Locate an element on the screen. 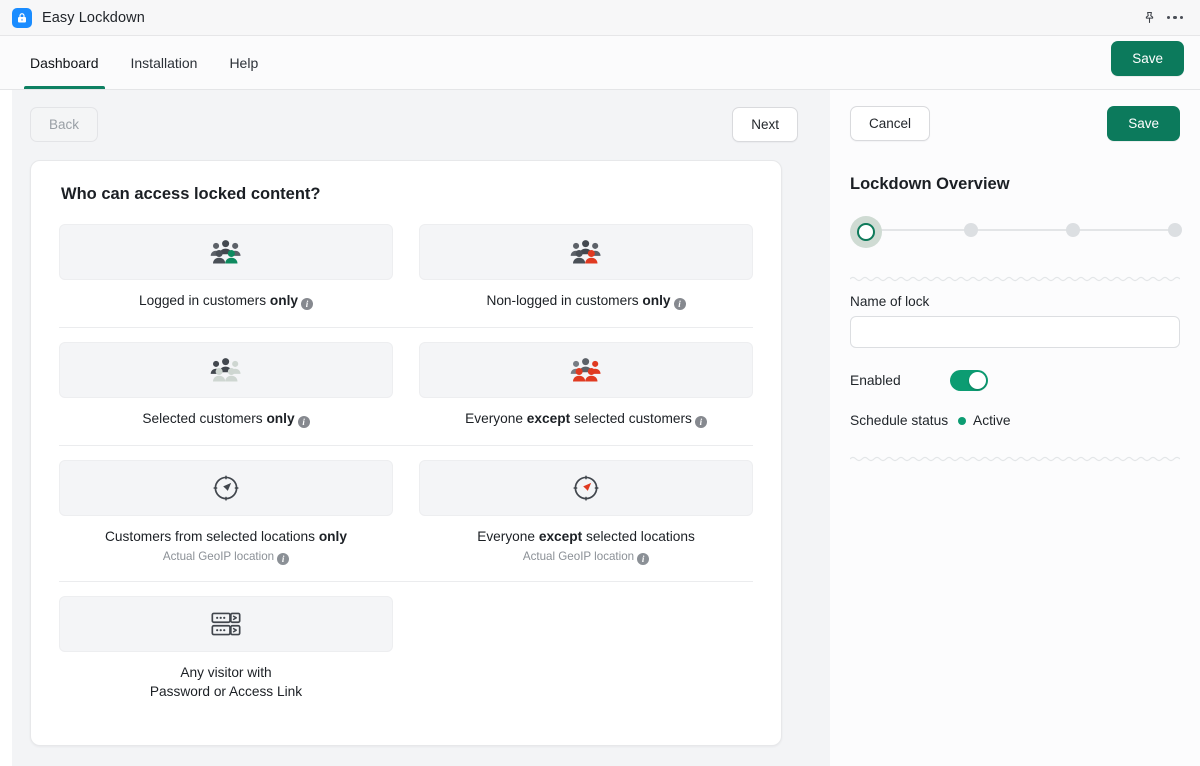 The width and height of the screenshot is (1200, 766). option-label-prefix: Selected customers is located at coordinates (204, 418).